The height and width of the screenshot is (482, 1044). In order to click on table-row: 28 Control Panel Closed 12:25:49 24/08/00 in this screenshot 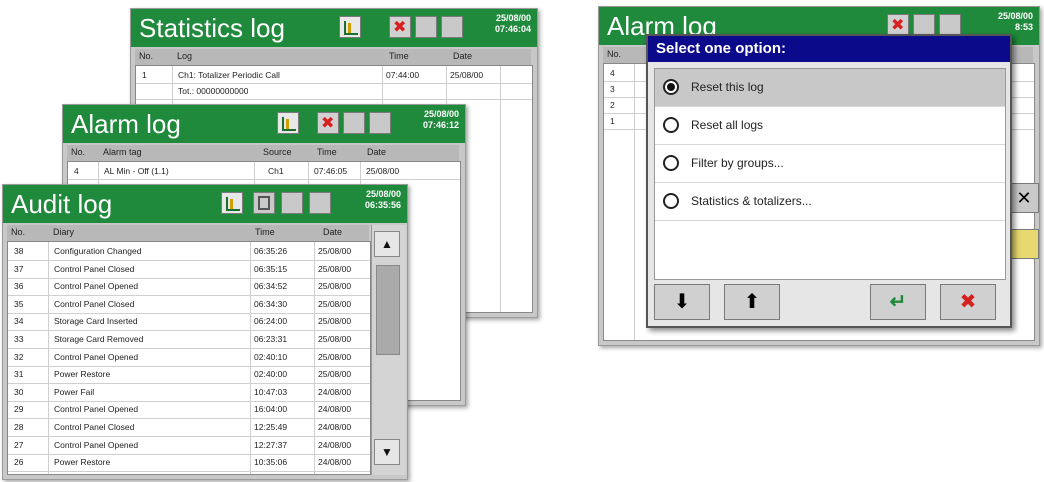, I will do `click(189, 428)`.